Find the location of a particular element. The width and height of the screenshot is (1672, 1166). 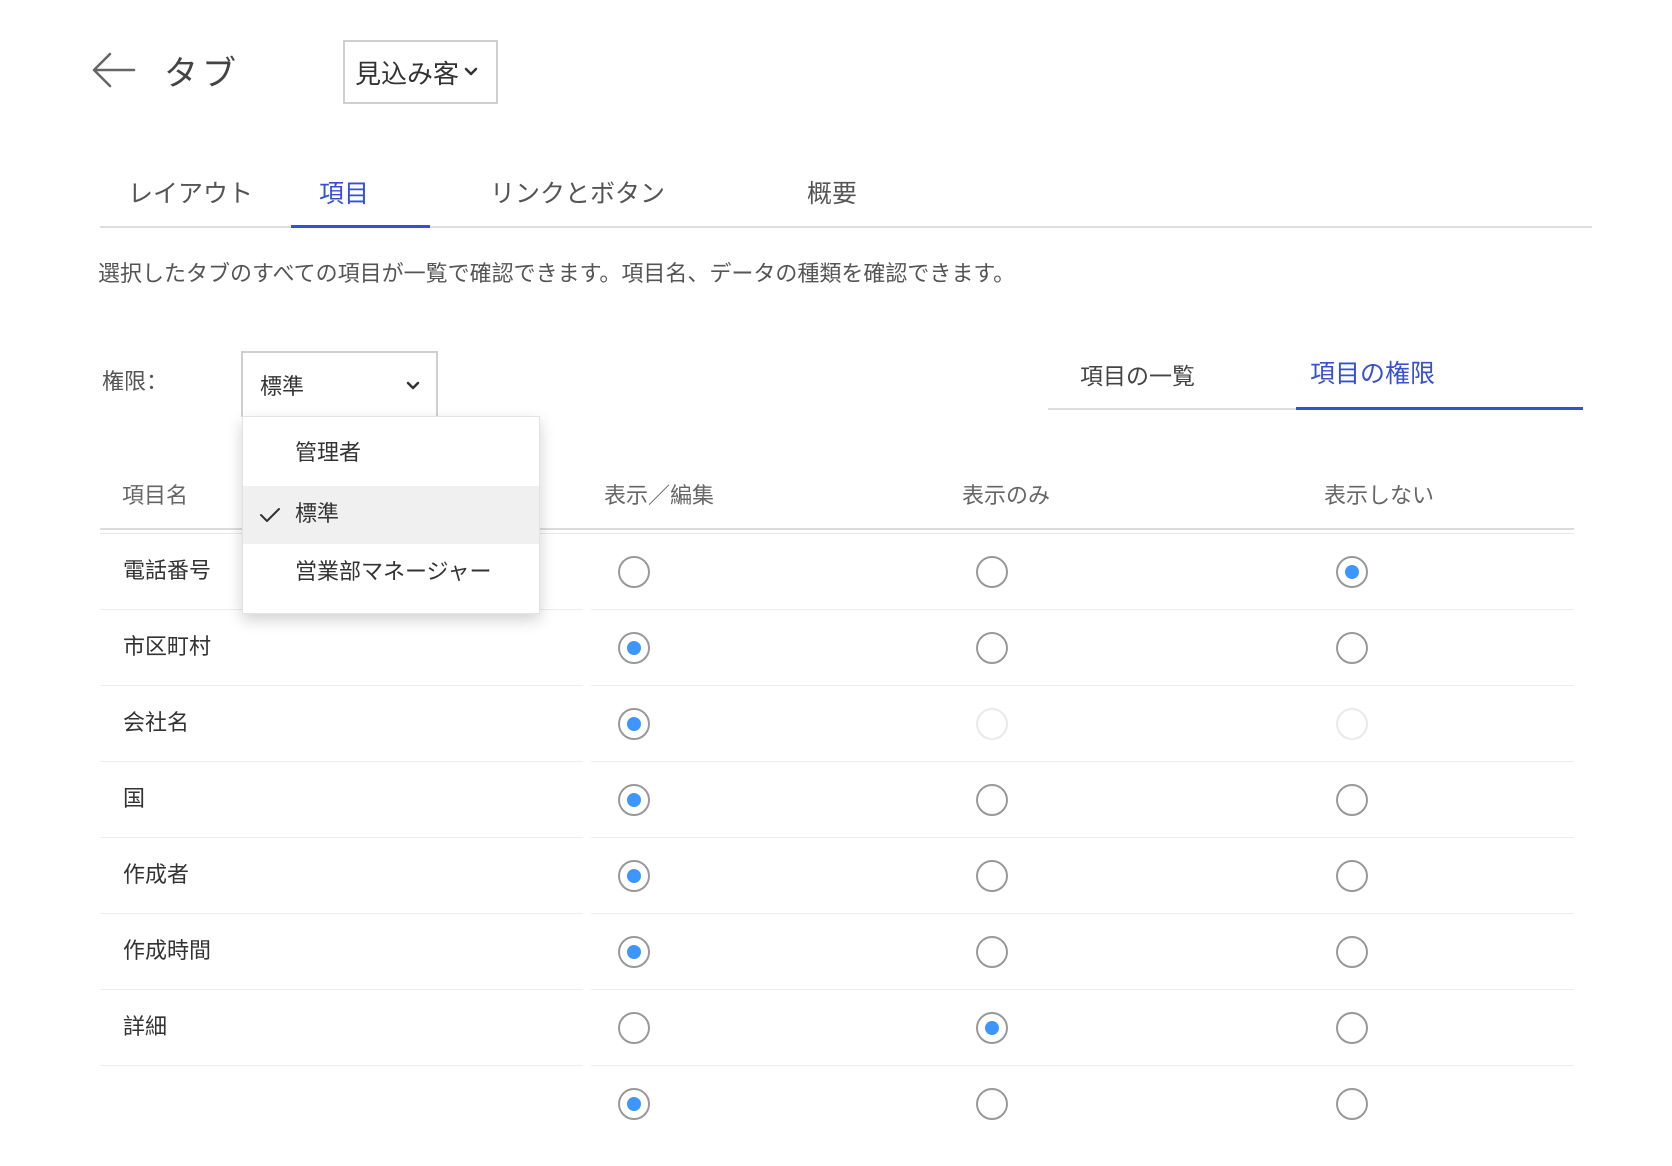

permission-select-value: 標準 is located at coordinates (282, 387).